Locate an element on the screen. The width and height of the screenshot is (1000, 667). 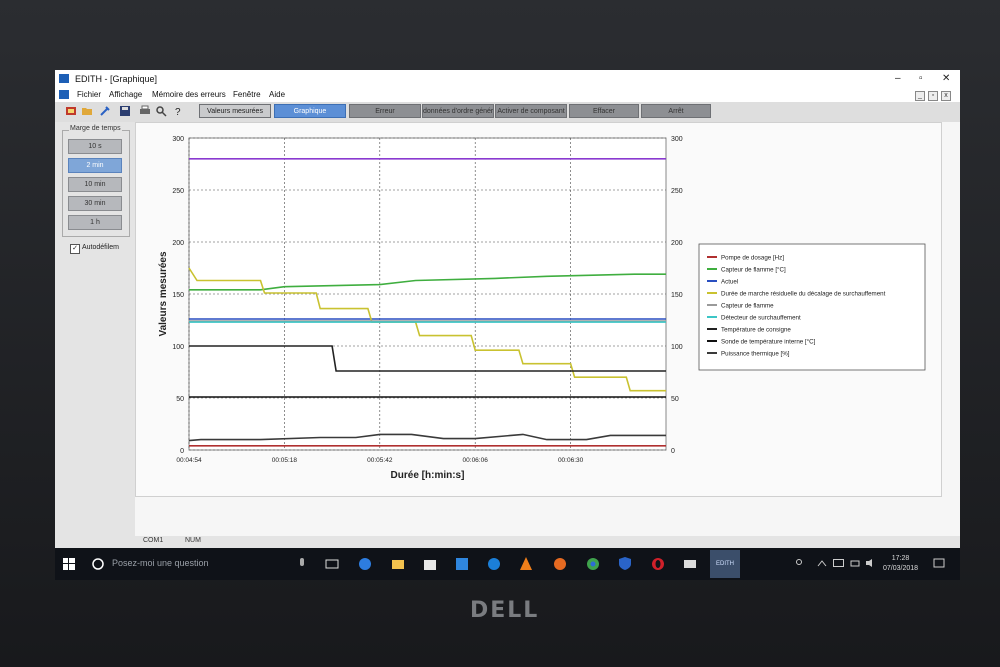
tab-valeurs-mesurees: Valeurs mesurées is located at coordinates (235, 111).